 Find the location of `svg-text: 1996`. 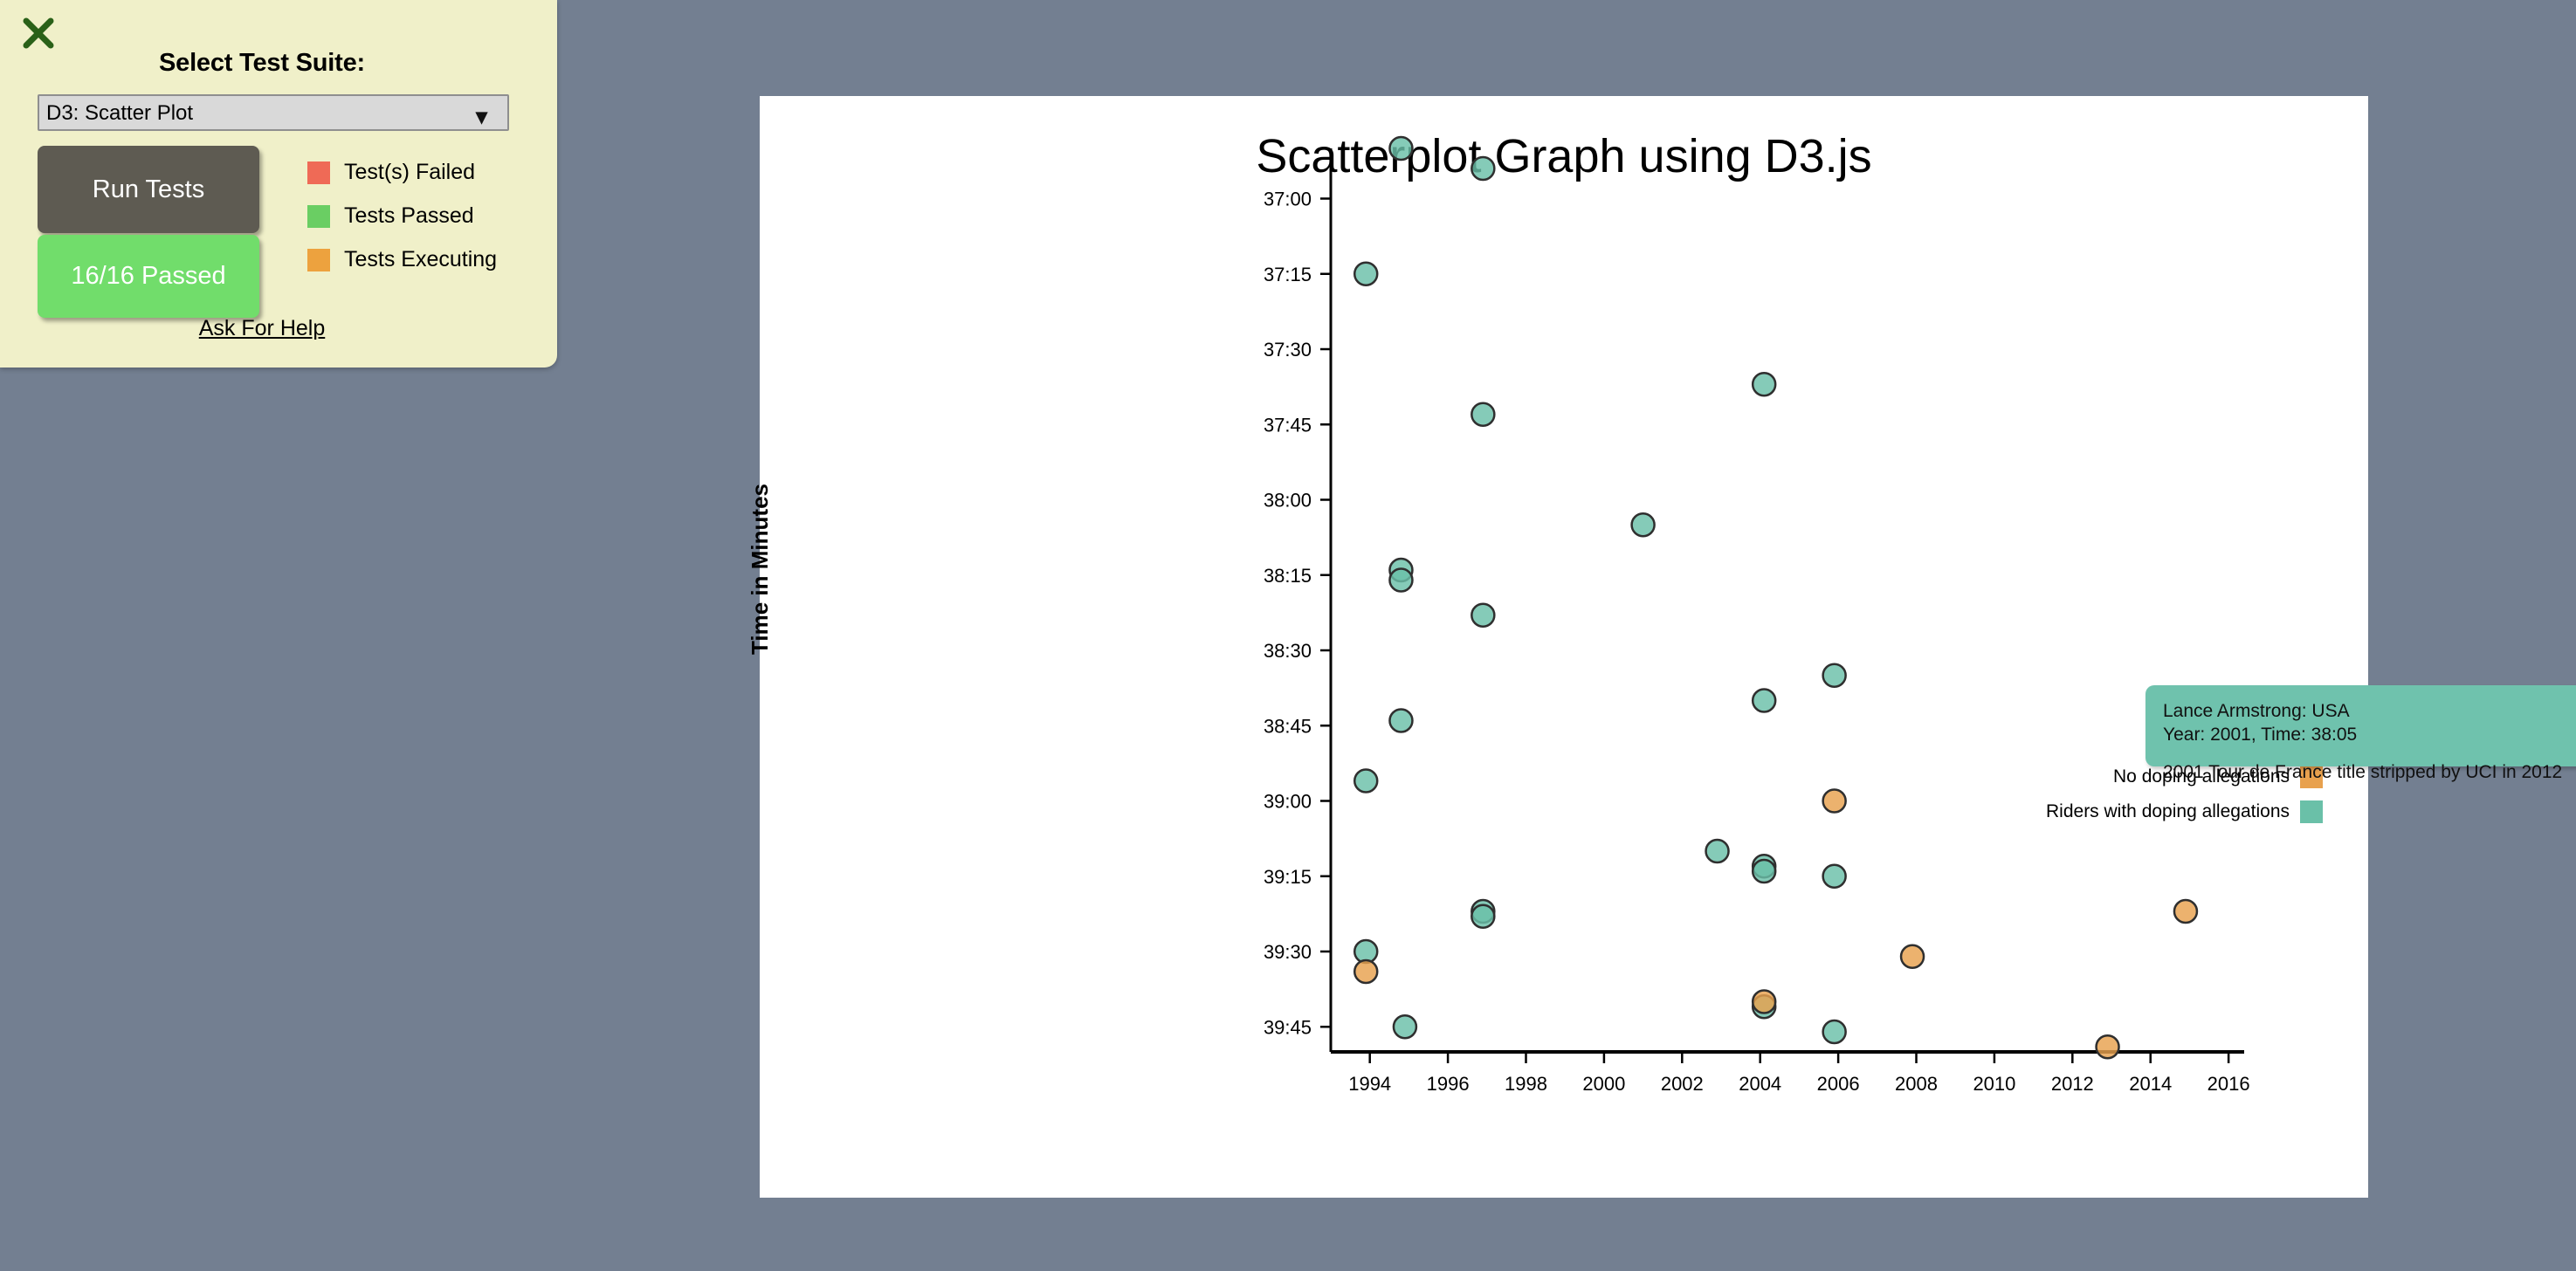

svg-text: 1996 is located at coordinates (1448, 1084).